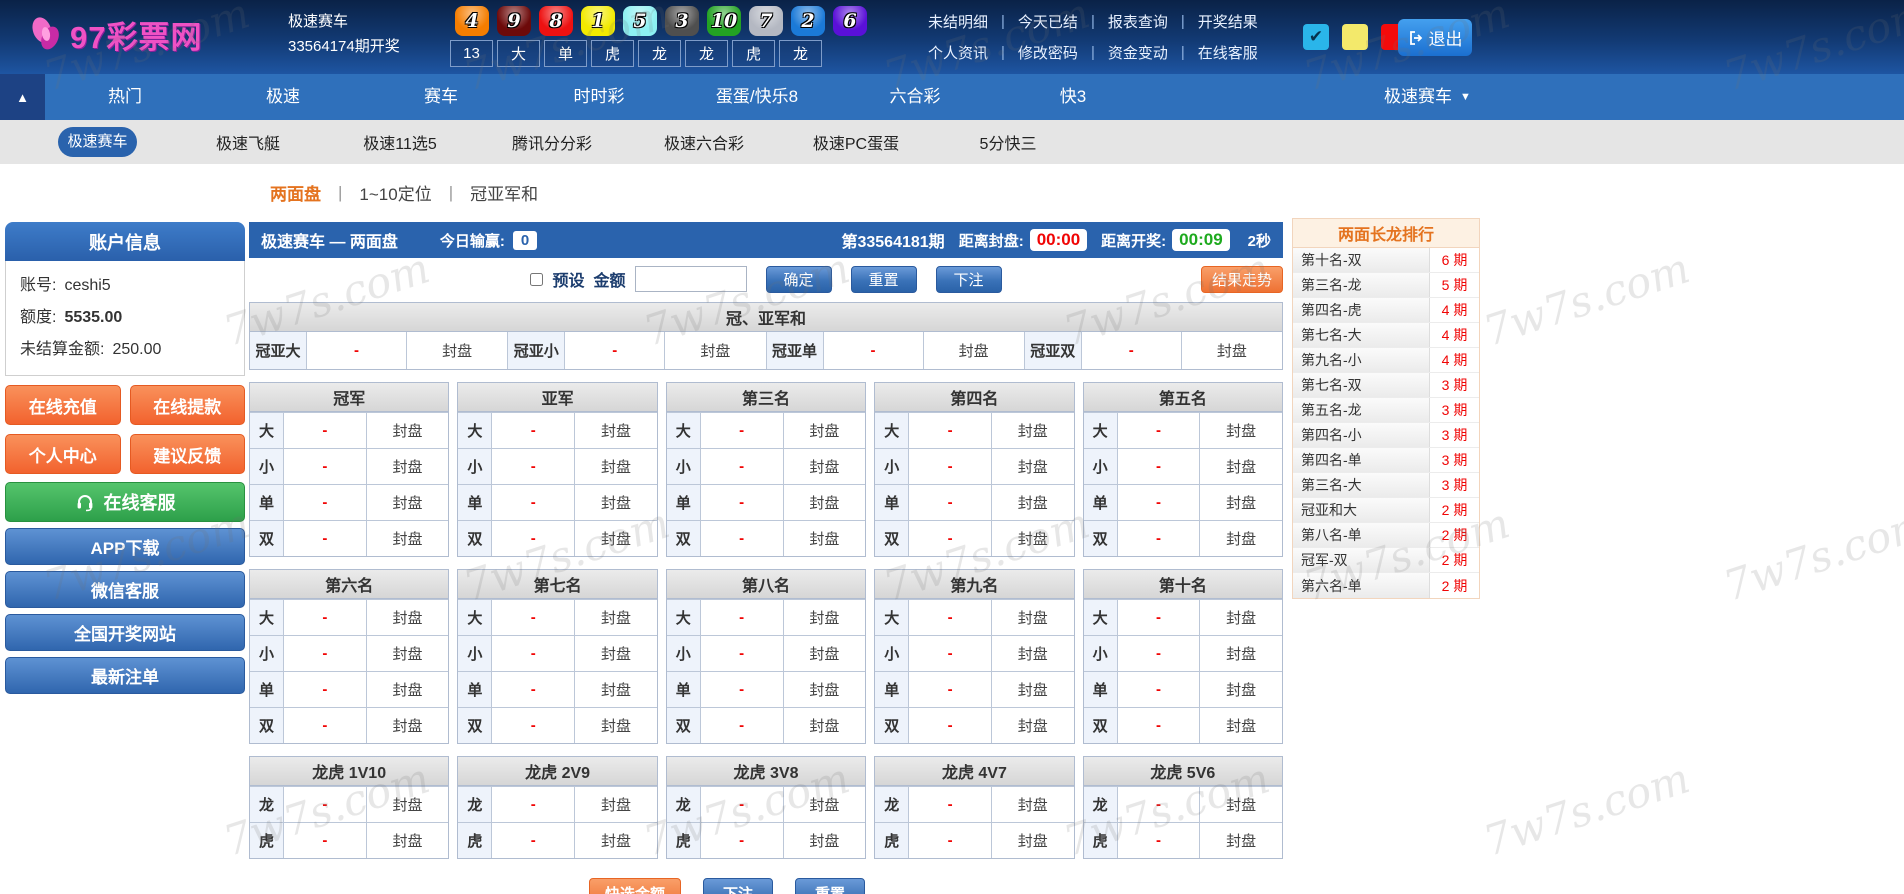 The width and height of the screenshot is (1904, 894). Describe the element at coordinates (1242, 279) in the screenshot. I see `trend-button: 结果走势` at that location.